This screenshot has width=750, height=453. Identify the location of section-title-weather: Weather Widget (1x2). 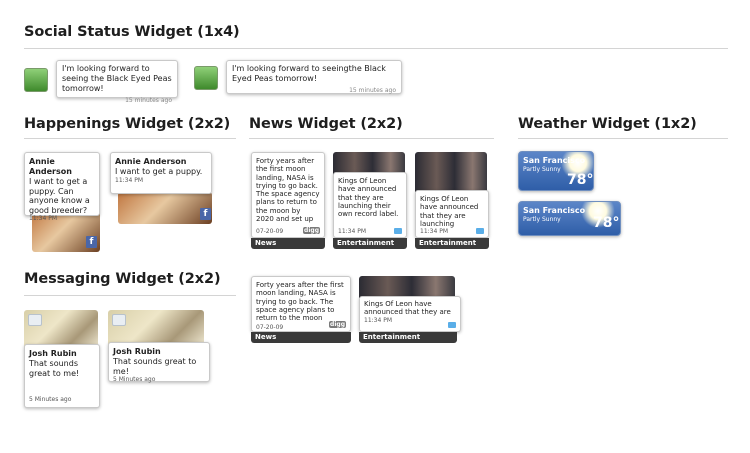
(607, 124).